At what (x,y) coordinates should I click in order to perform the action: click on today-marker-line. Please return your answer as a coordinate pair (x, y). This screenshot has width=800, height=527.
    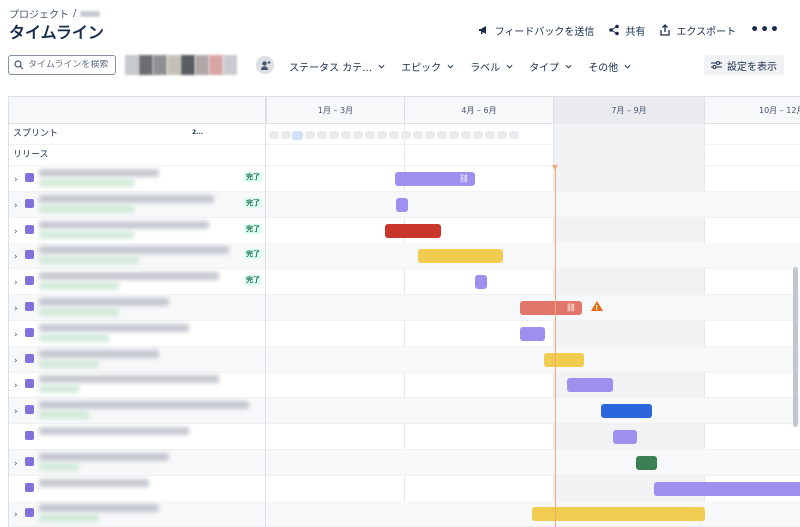
    Looking at the image, I should click on (555, 347).